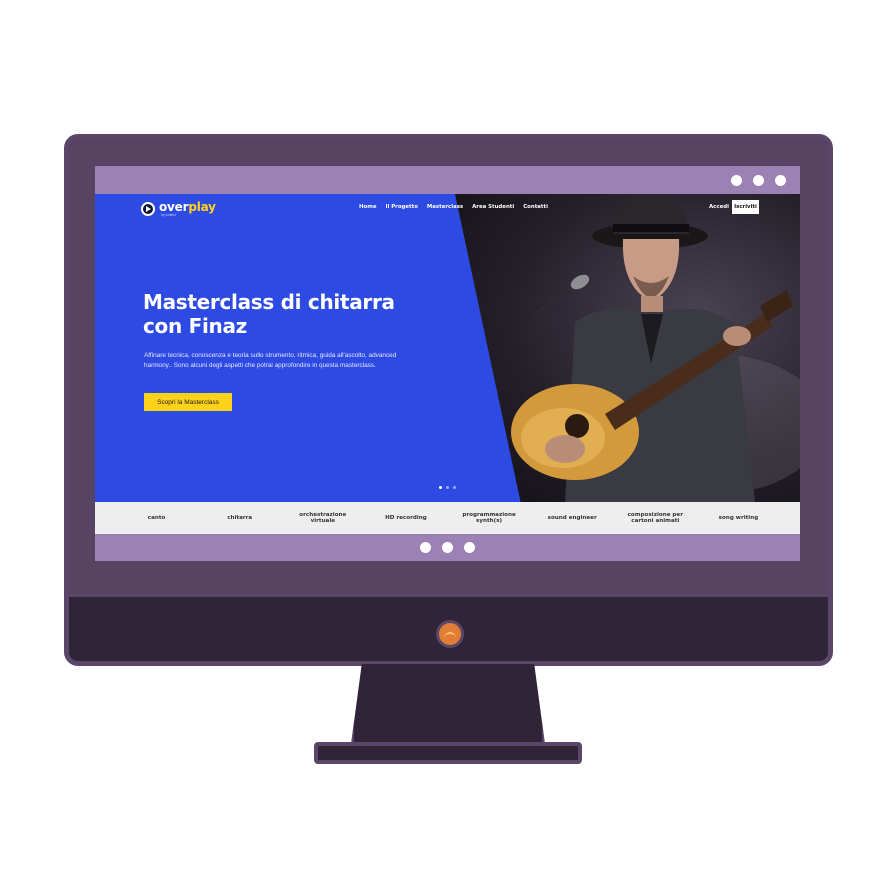 The height and width of the screenshot is (896, 896). I want to click on hero-title-line-1: Masterclass di chitarra, so click(269, 302).